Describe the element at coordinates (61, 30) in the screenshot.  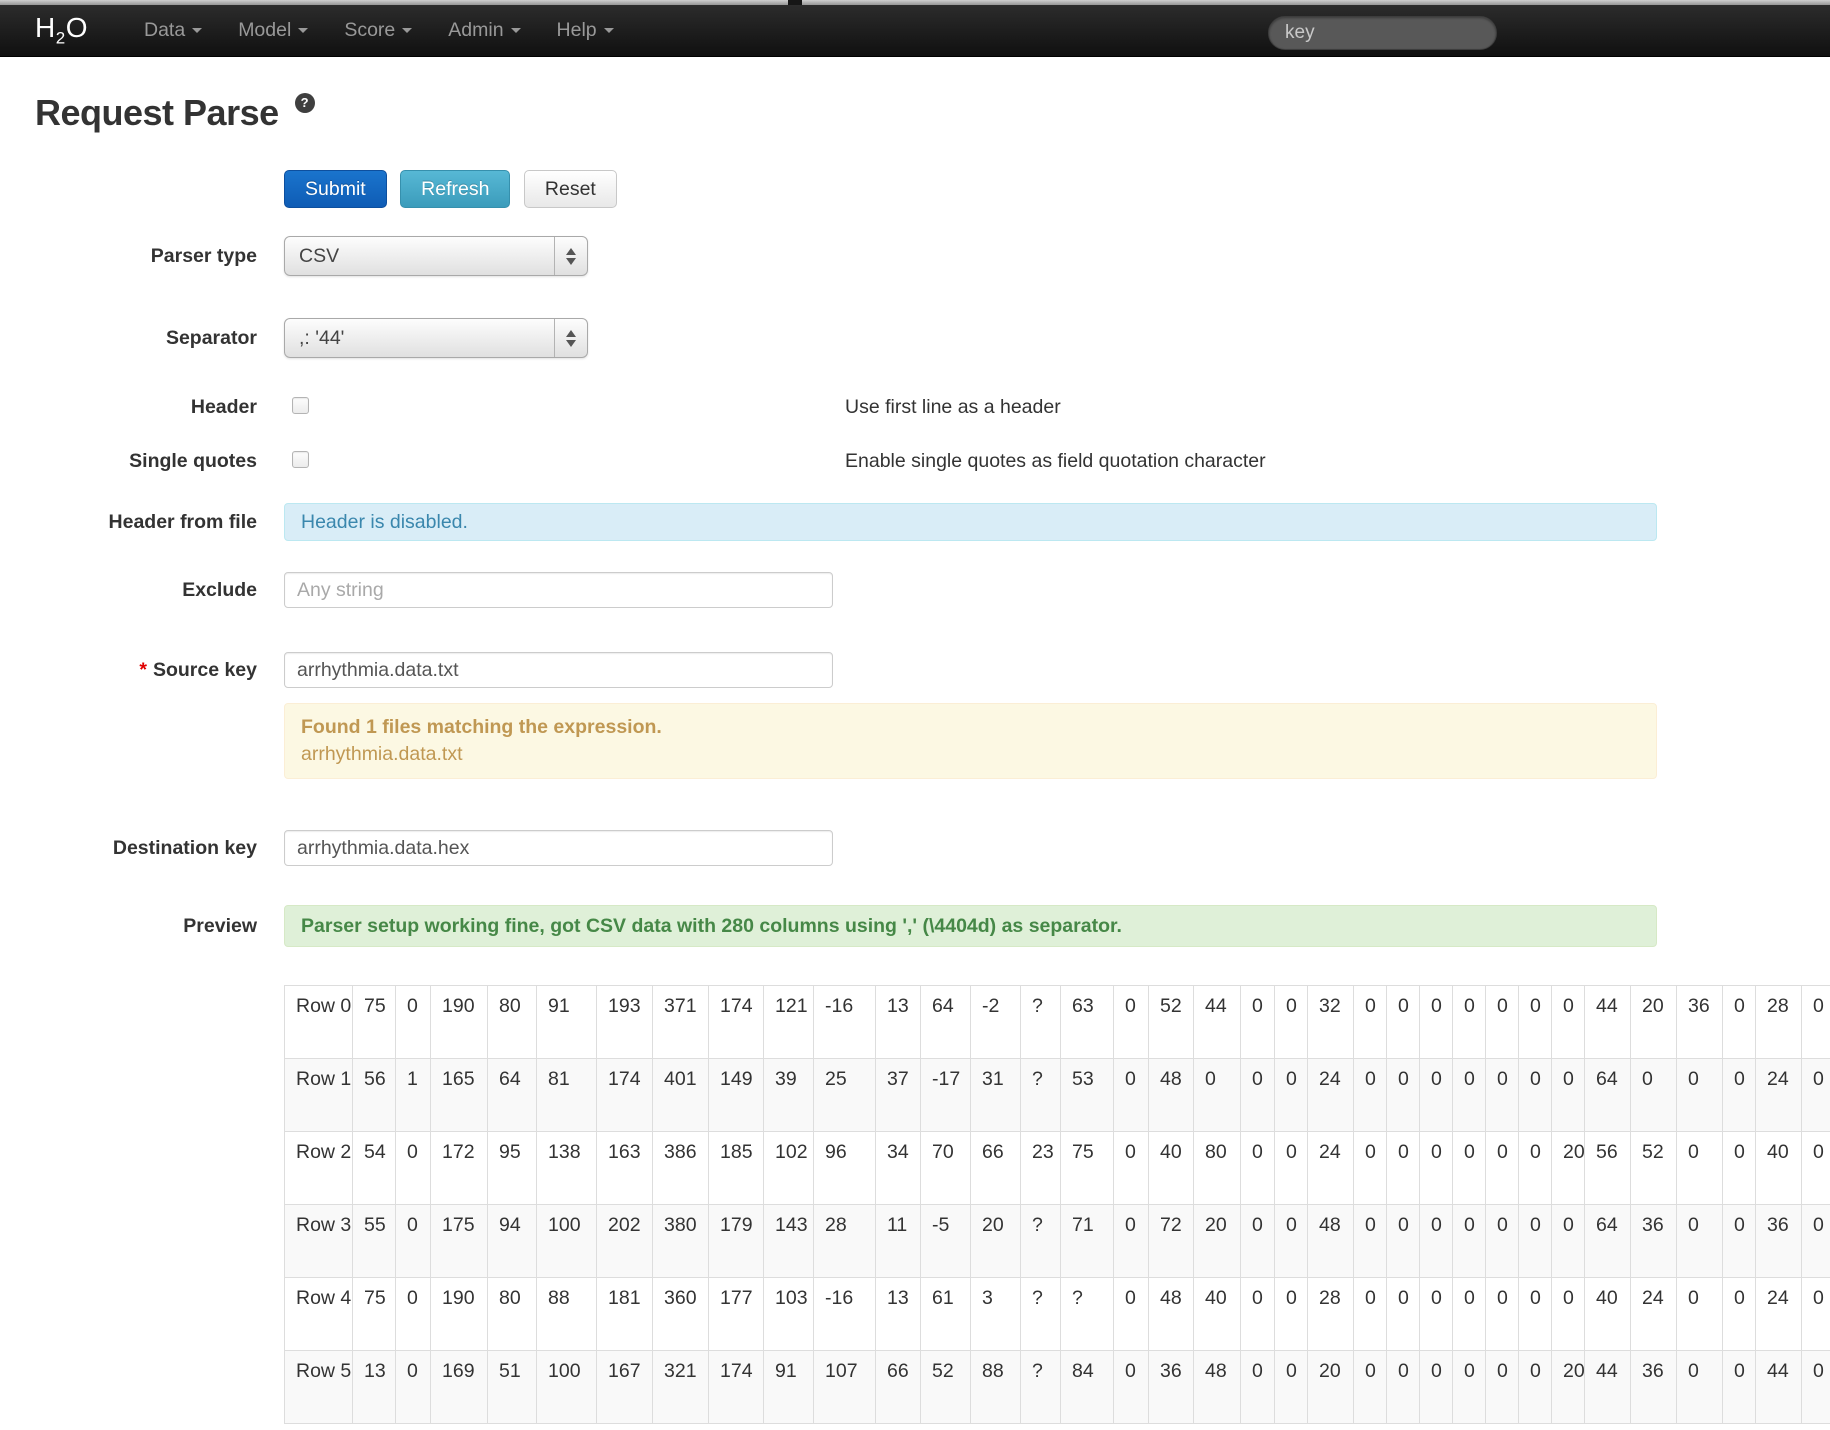
I see `h2o-logo: H2O` at that location.